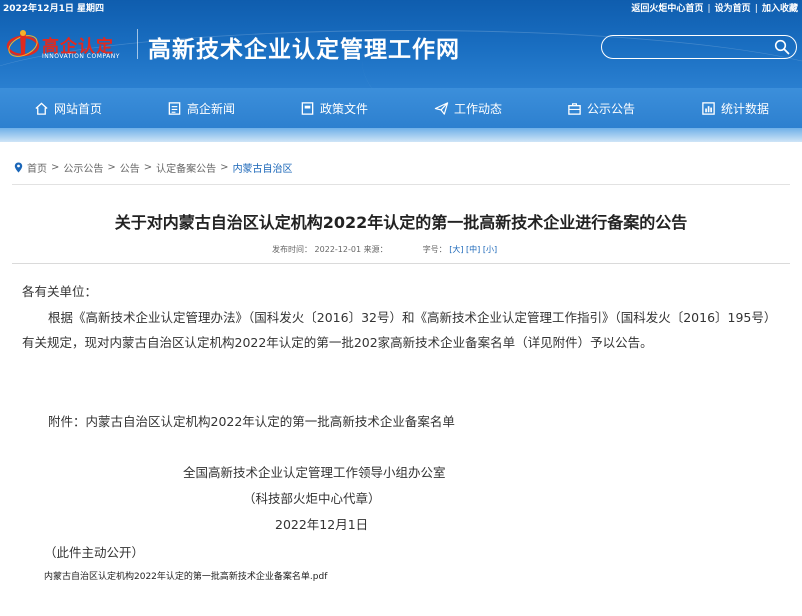 The image size is (802, 616). I want to click on paper-plane-icon, so click(441, 108).